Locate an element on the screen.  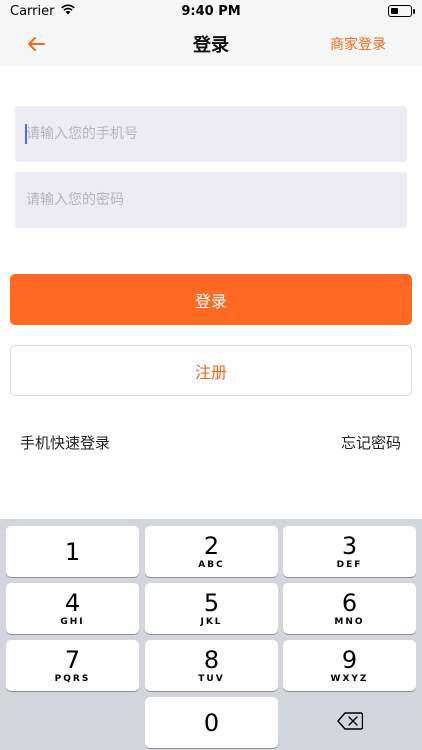
key-digit: 2 is located at coordinates (211, 546).